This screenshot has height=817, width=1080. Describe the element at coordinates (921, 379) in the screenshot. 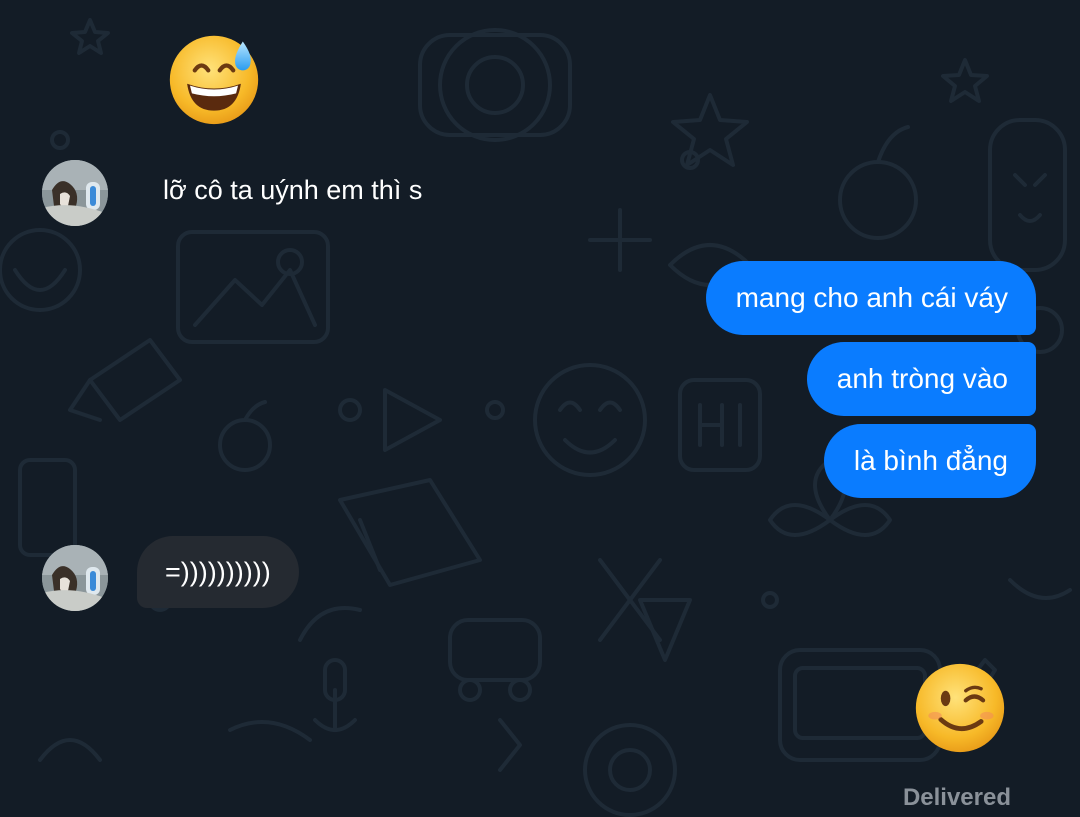

I see `outgoing-message-bubble: anh tròng vào` at that location.